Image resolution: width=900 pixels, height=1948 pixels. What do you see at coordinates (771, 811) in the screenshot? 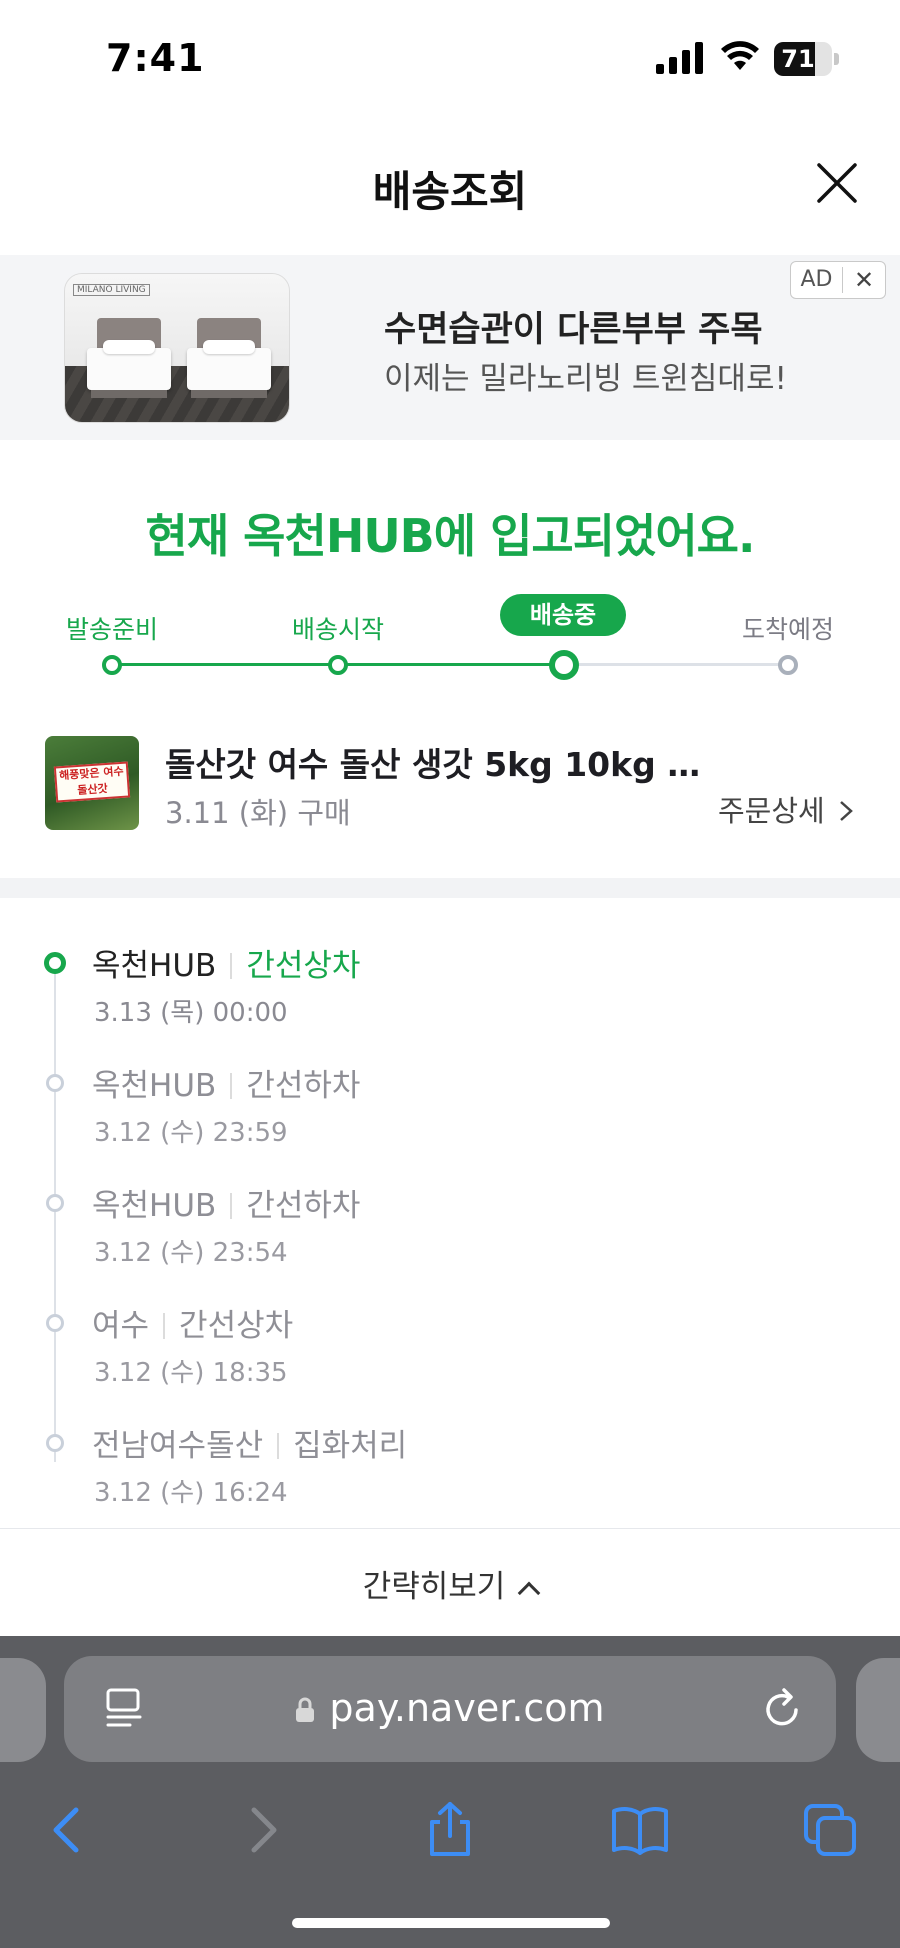
I see `order-detail-label: 주문상세` at bounding box center [771, 811].